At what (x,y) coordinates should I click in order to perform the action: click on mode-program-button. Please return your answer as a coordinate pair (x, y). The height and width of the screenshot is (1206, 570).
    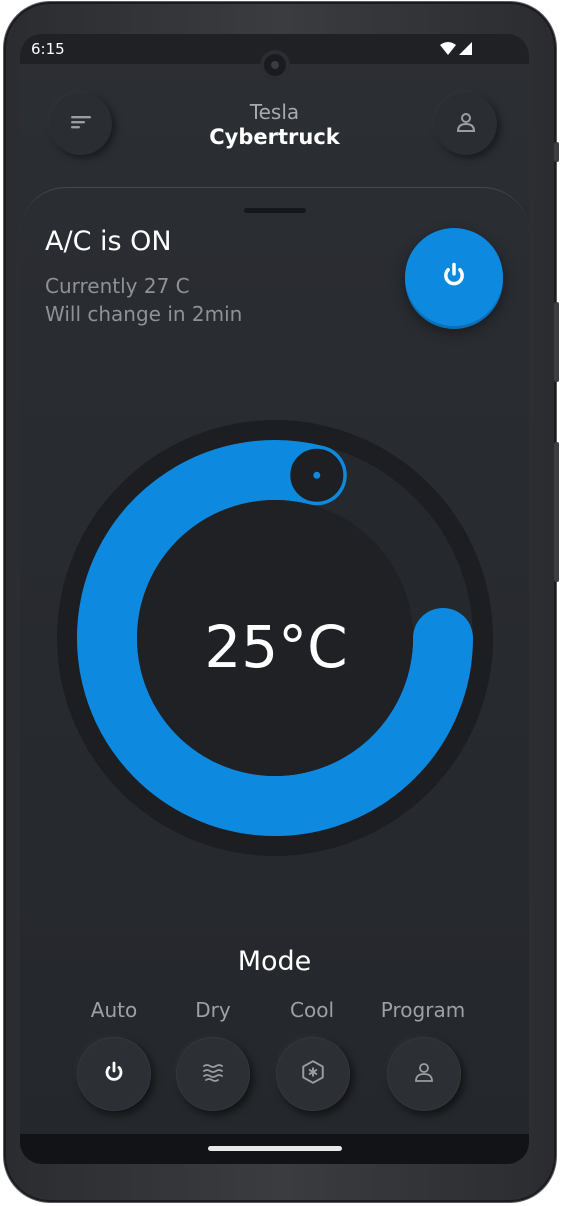
    Looking at the image, I should click on (424, 1074).